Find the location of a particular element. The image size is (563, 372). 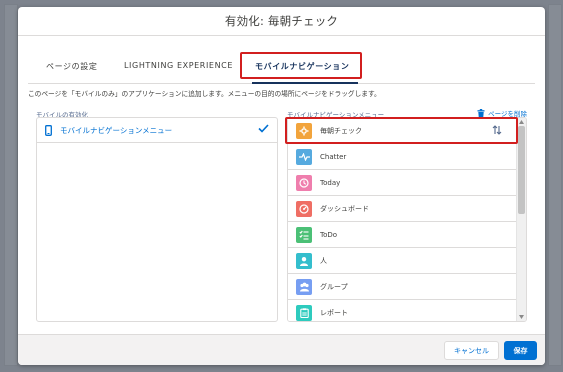

clock-icon is located at coordinates (304, 182).